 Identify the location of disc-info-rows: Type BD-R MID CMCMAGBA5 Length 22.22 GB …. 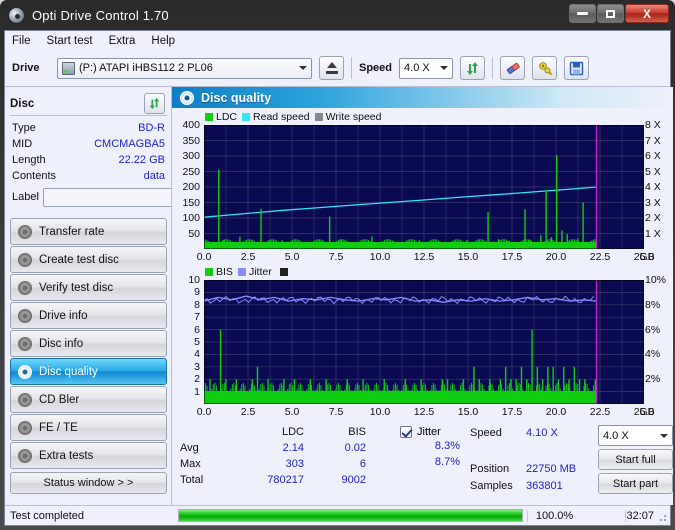
(125, 164).